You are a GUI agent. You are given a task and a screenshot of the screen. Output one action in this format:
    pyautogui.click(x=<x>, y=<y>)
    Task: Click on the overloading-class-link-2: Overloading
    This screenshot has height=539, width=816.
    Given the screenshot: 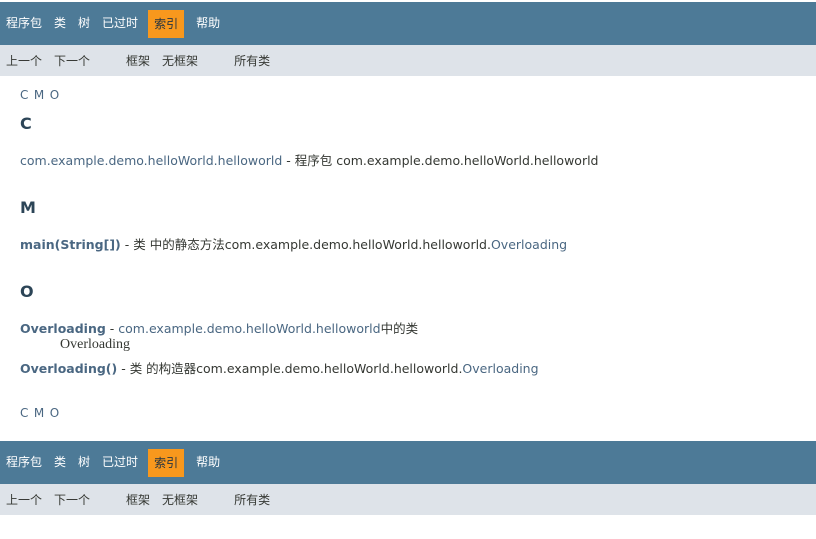 What is the action you would take?
    pyautogui.click(x=500, y=368)
    